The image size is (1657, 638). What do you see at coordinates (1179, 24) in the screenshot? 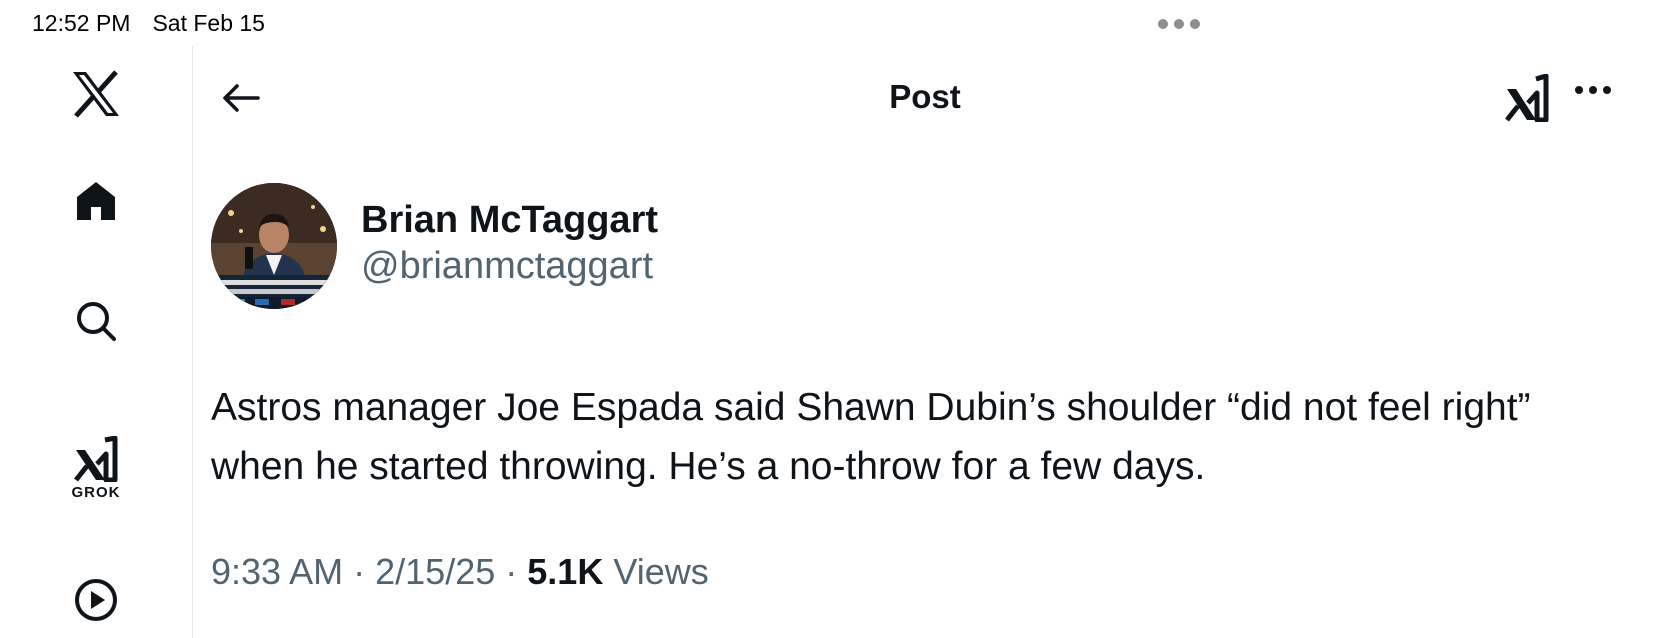
I see `multitasking-dots-icon` at bounding box center [1179, 24].